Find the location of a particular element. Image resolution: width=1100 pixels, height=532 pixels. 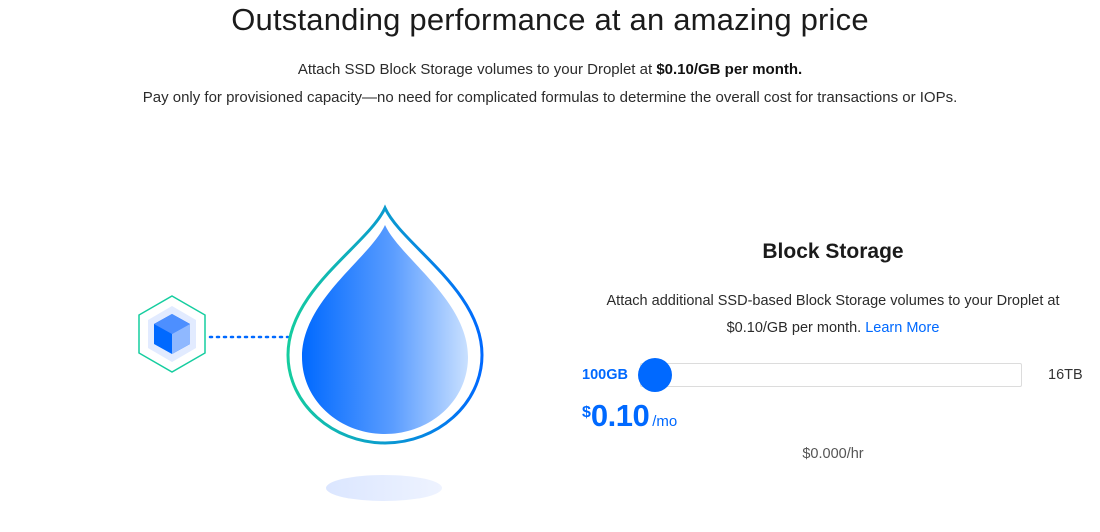

storage-cube-icon is located at coordinates (172, 334).